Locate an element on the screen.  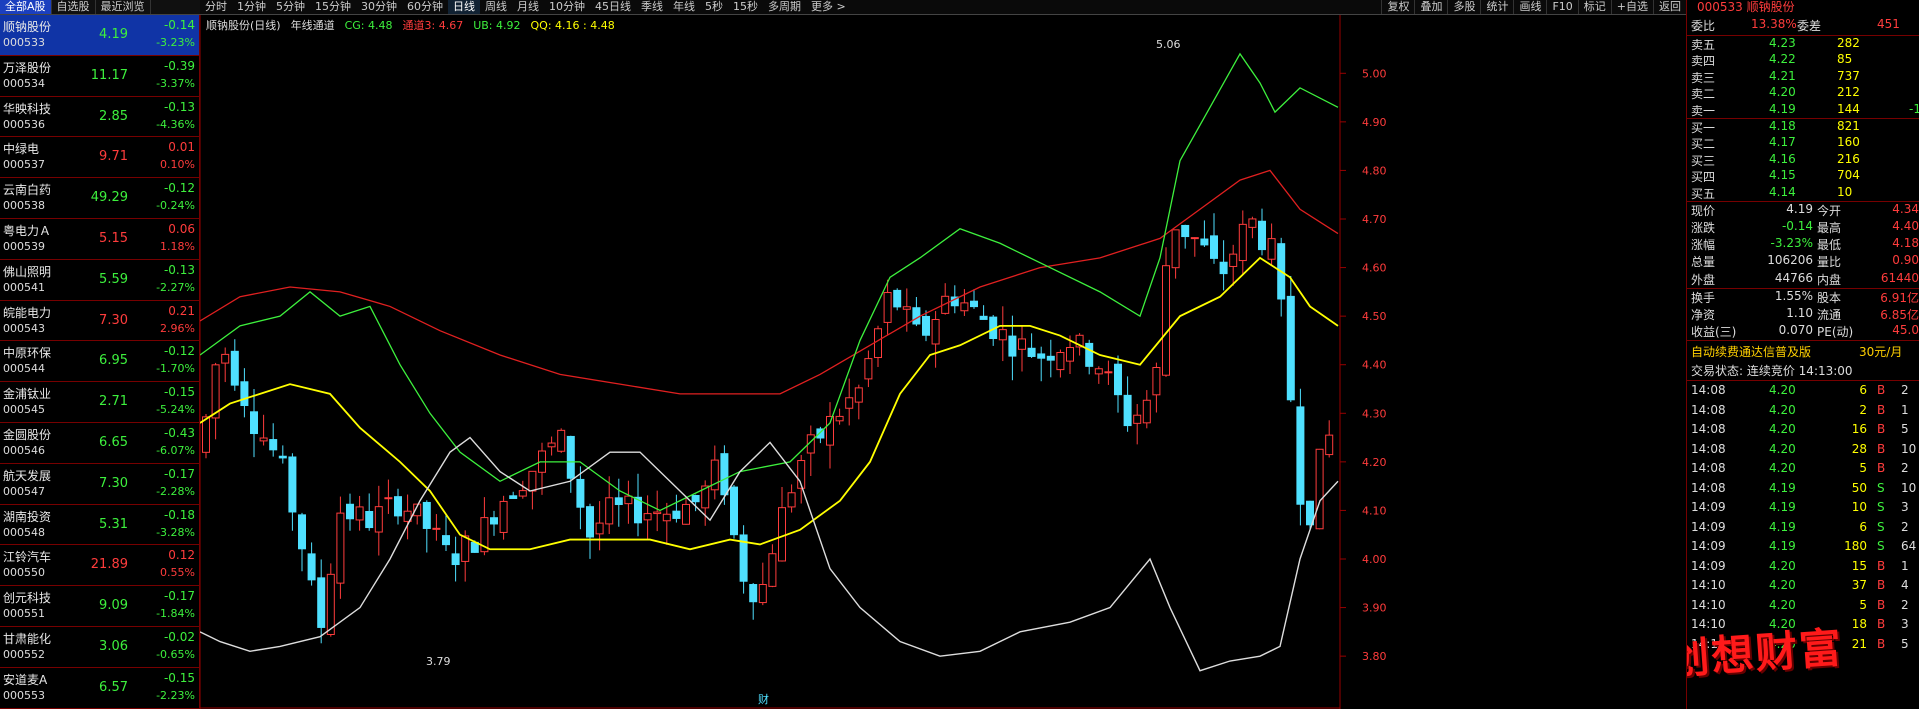
sells-level: 卖一 4.19 144 -1 is located at coordinates (1803, 110).